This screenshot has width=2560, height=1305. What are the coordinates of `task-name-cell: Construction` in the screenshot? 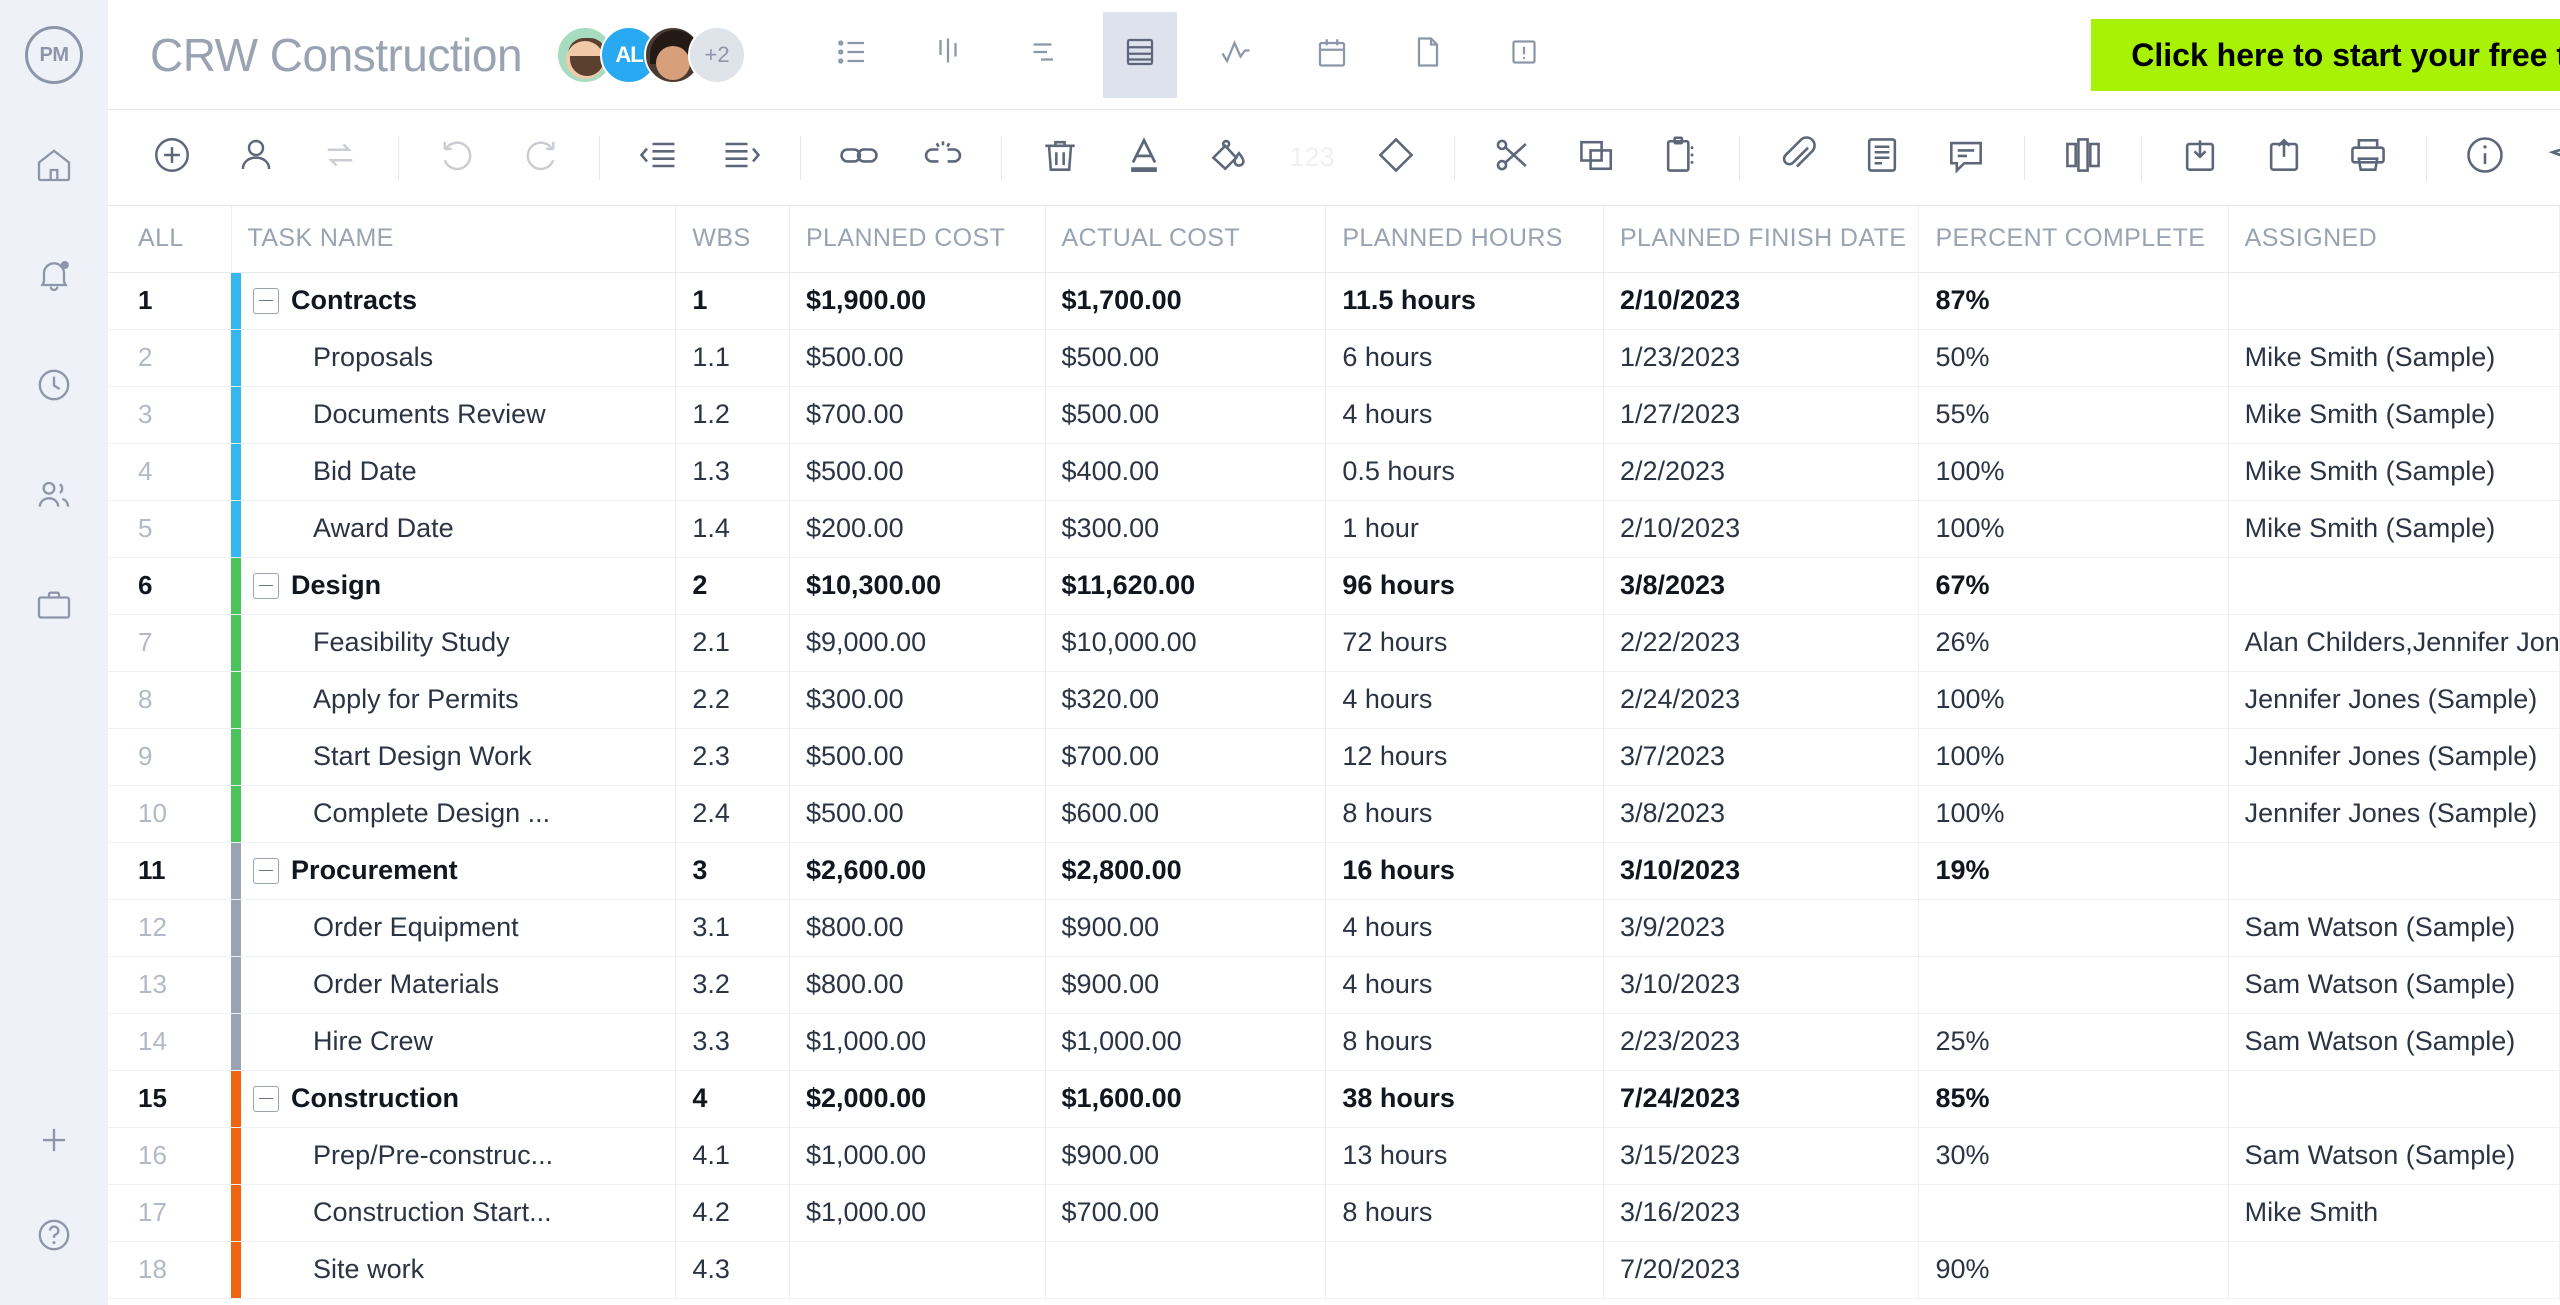 It's located at (454, 1099).